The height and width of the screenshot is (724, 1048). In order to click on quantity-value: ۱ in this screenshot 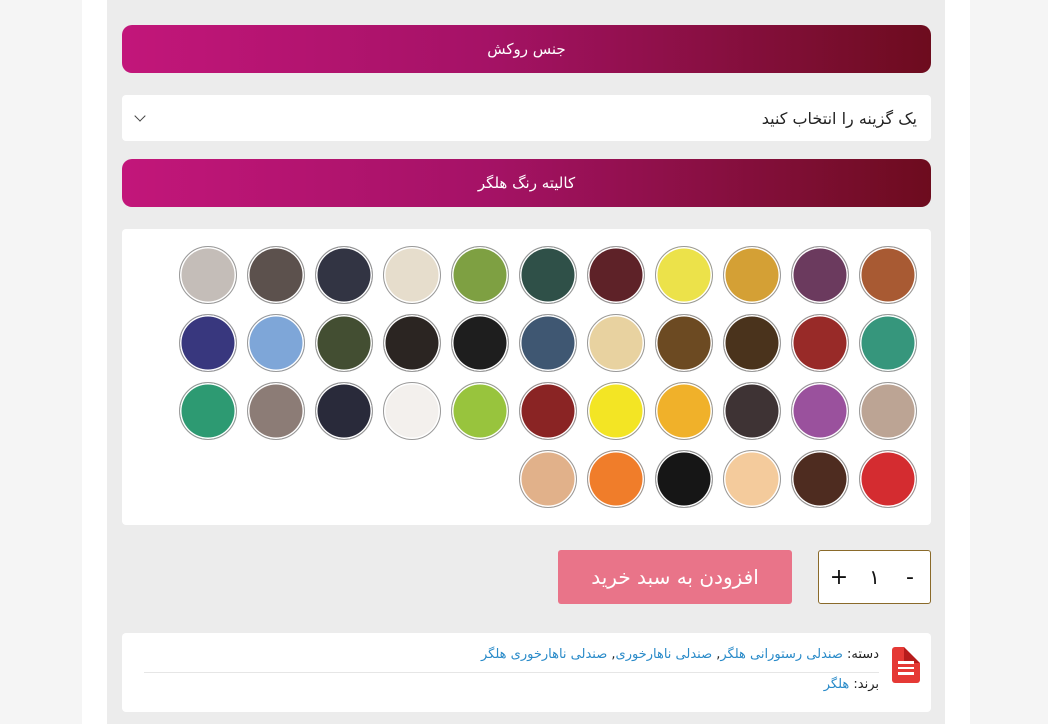, I will do `click(874, 577)`.